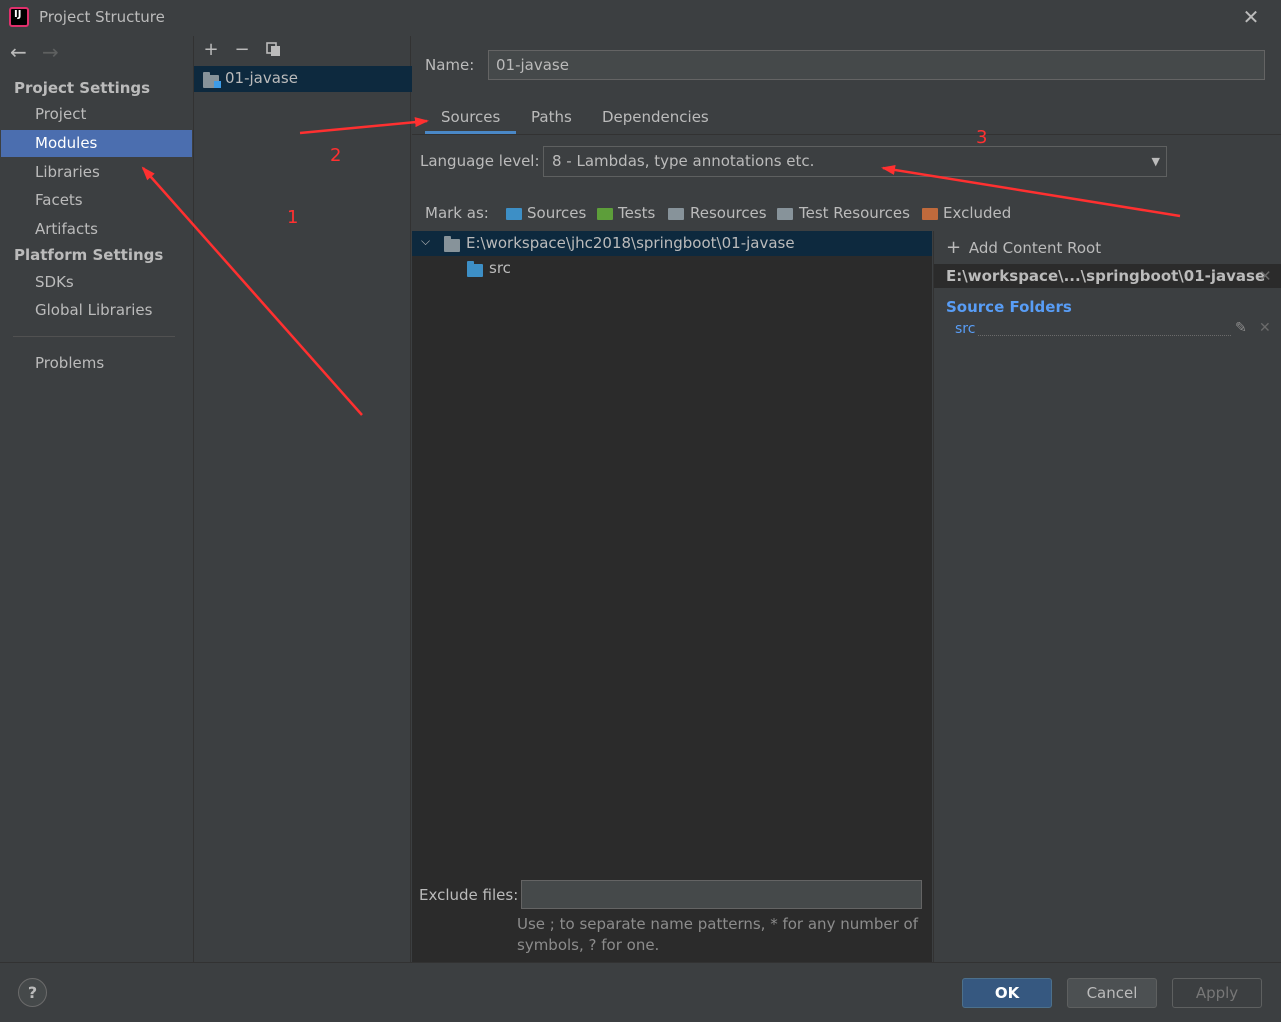 This screenshot has height=1022, width=1281. Describe the element at coordinates (336, 155) in the screenshot. I see `annotation-label-2: 2` at that location.